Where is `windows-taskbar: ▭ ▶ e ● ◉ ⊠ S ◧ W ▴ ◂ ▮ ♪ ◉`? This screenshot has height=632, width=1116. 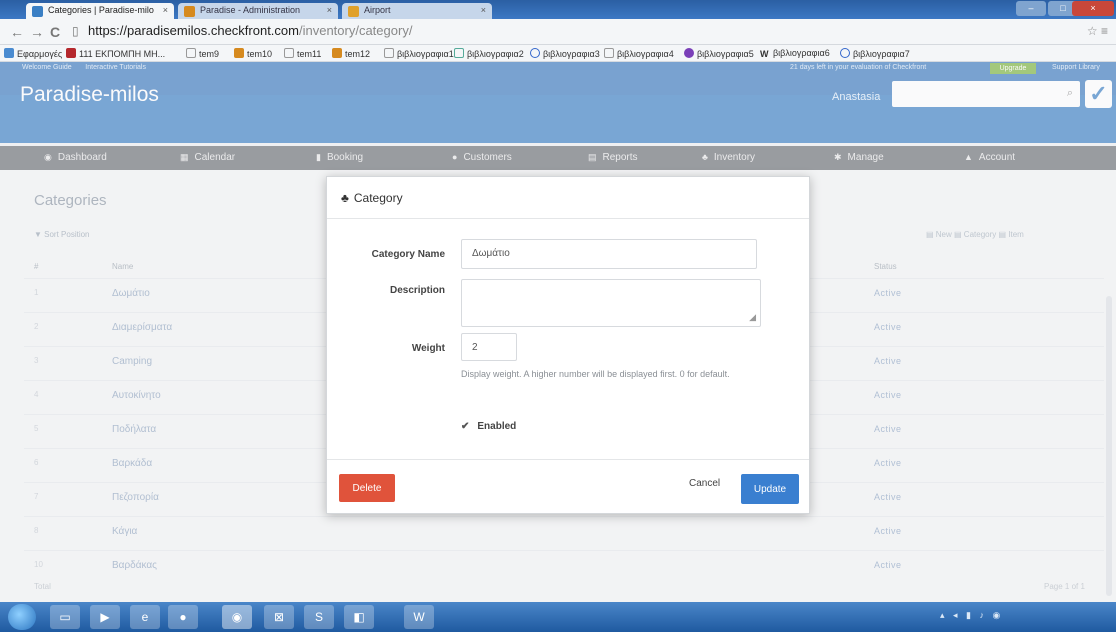
windows-taskbar: ▭ ▶ e ● ◉ ⊠ S ◧ W ▴ ◂ ▮ ♪ ◉ is located at coordinates (558, 617).